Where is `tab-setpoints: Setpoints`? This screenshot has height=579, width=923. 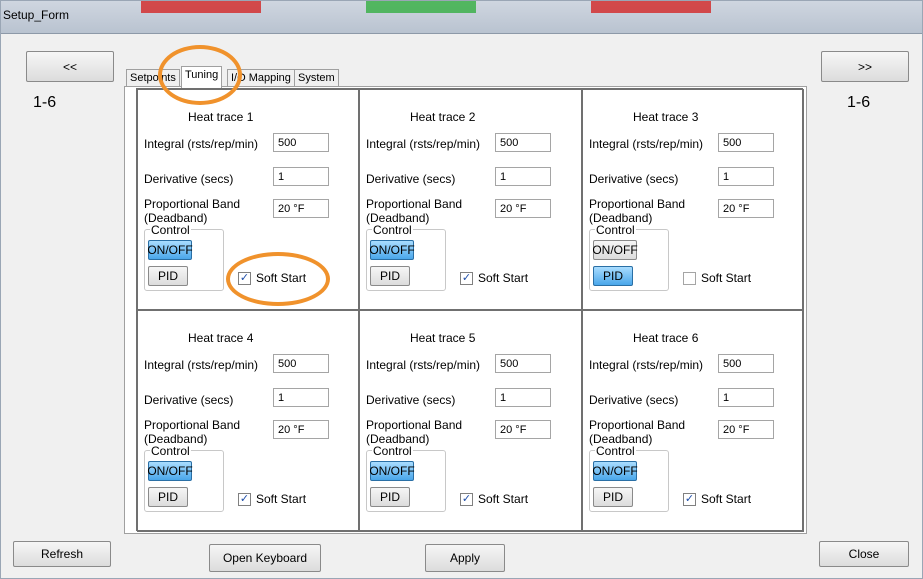 tab-setpoints: Setpoints is located at coordinates (153, 78).